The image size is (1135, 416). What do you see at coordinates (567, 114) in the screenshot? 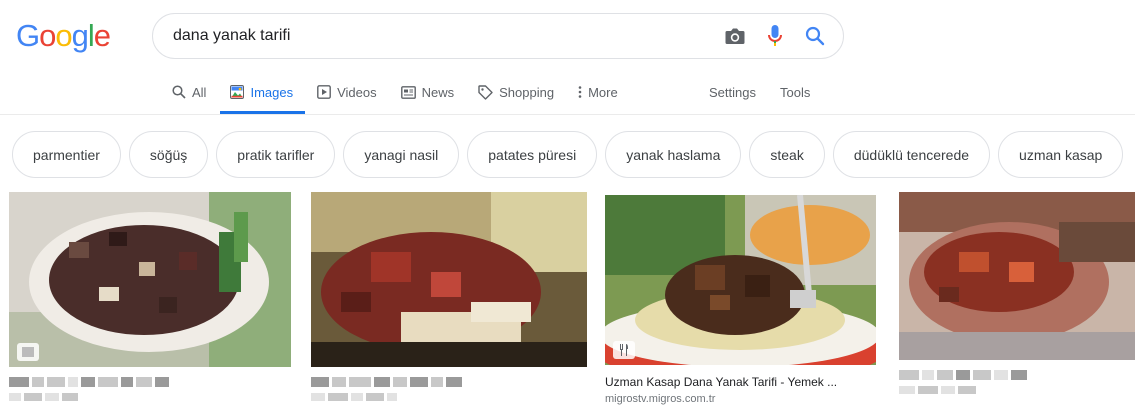
I see `header-divider` at bounding box center [567, 114].